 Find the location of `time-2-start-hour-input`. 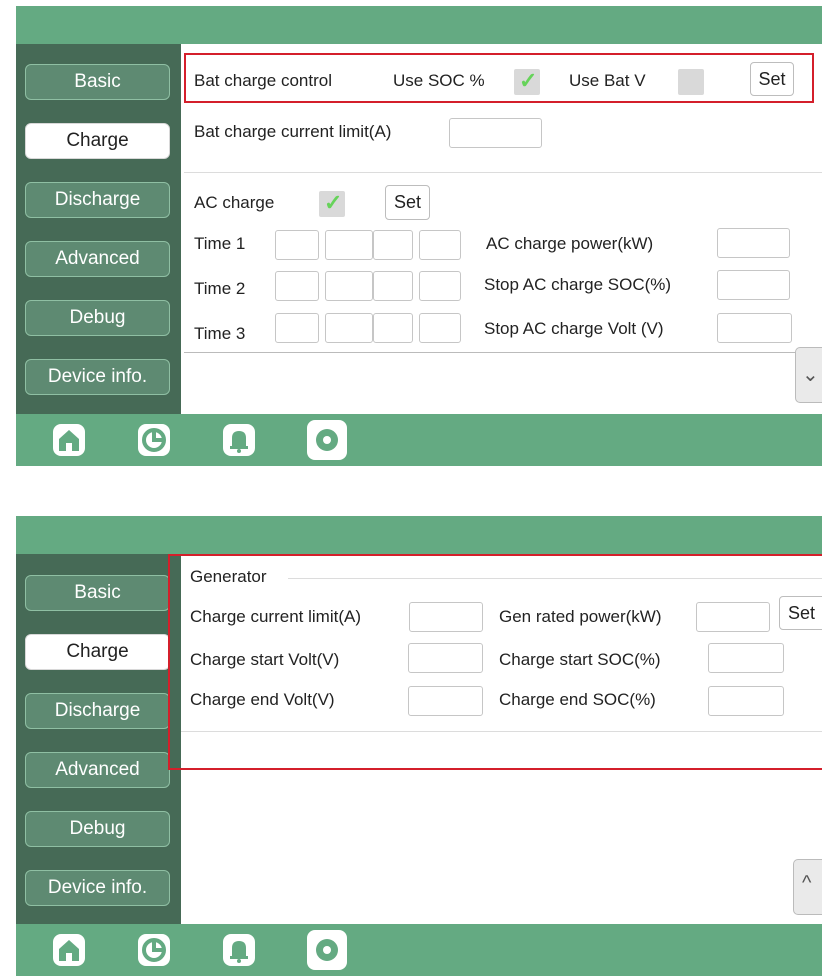

time-2-start-hour-input is located at coordinates (297, 286).